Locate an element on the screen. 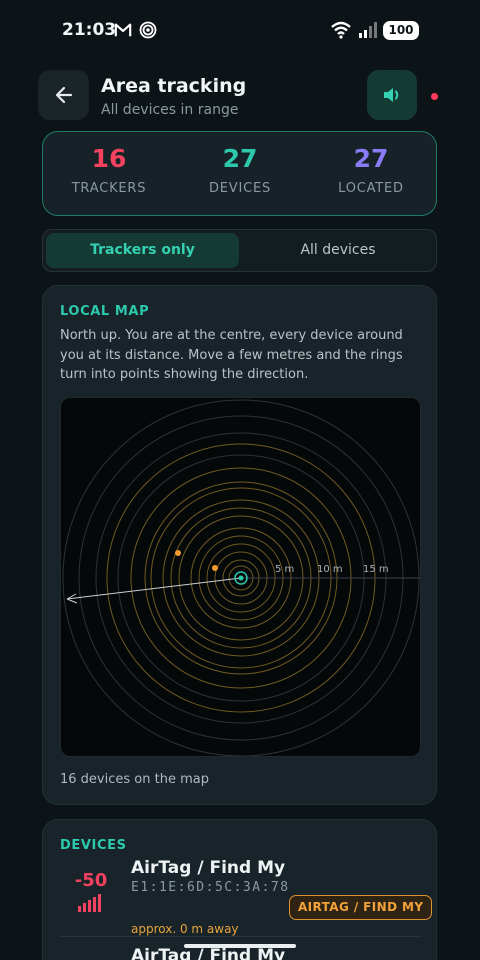 The height and width of the screenshot is (960, 480). sound-button is located at coordinates (392, 95).